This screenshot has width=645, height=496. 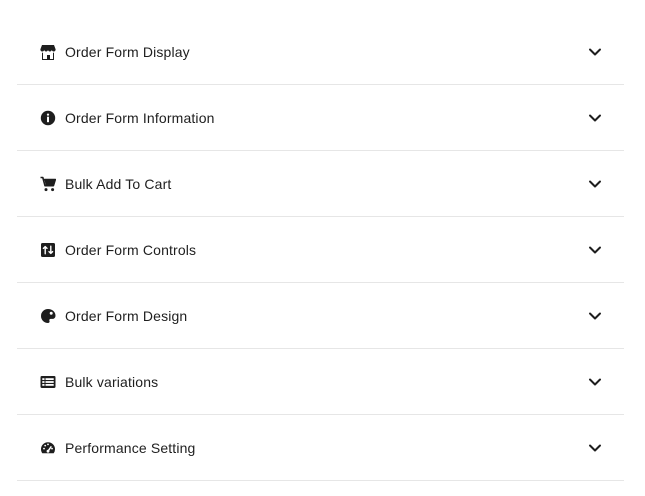 I want to click on panel-bulk-add-to-cart: Bulk Add To Cart, so click(x=320, y=184).